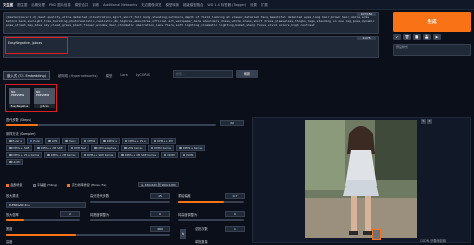  What do you see at coordinates (235, 229) in the screenshot?
I see `batch-count-input: 1` at bounding box center [235, 229].